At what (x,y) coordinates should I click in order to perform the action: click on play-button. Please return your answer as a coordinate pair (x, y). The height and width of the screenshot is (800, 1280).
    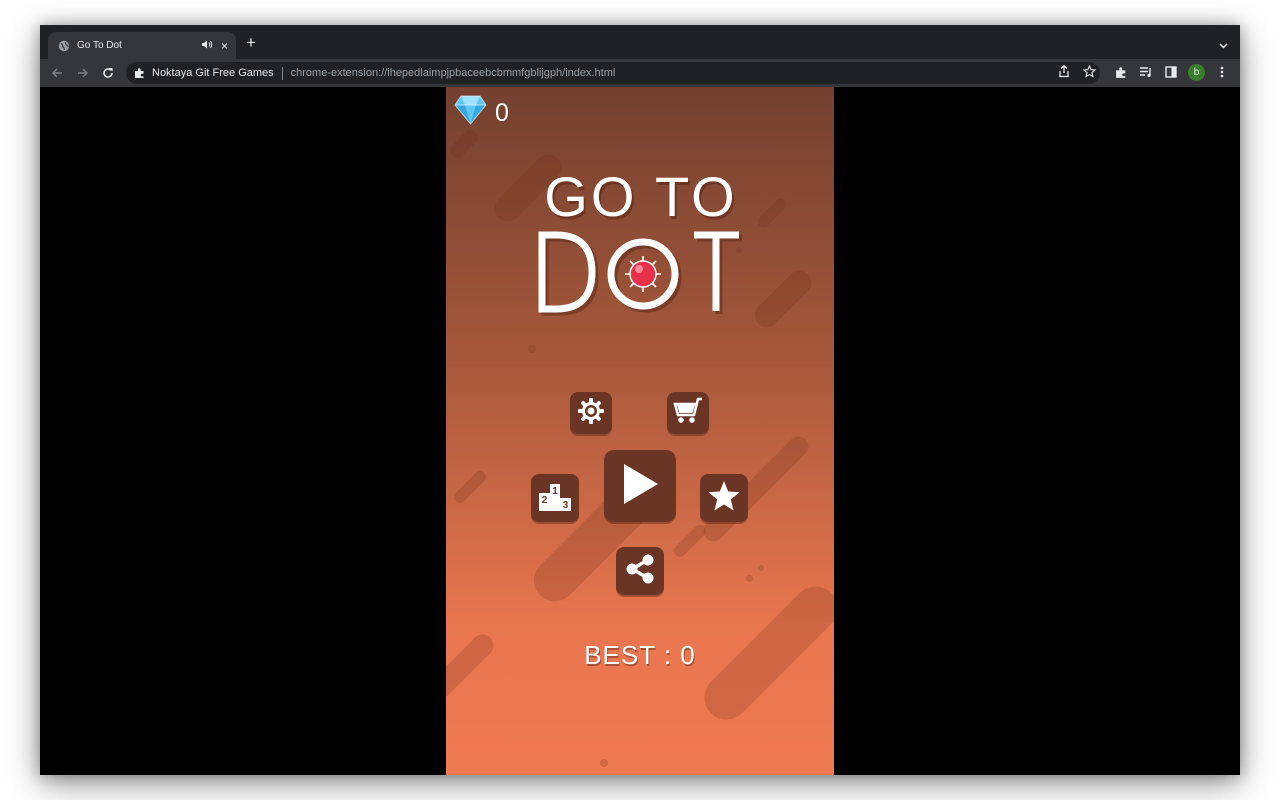
    Looking at the image, I should click on (640, 486).